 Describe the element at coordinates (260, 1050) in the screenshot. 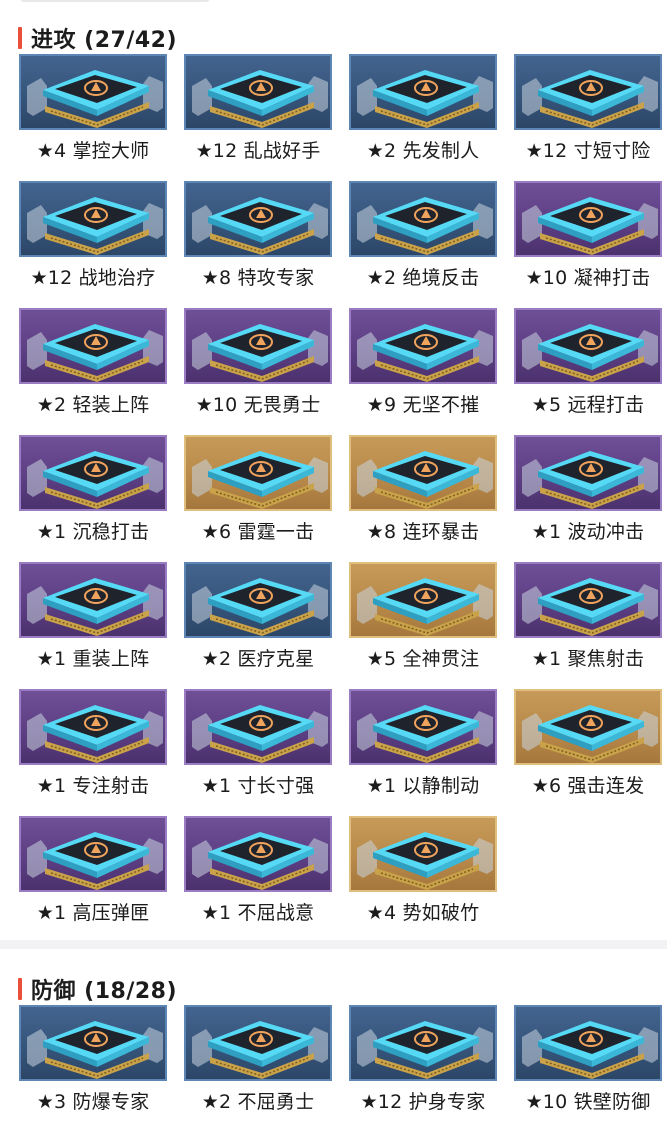

I see `heart-ring-icon` at that location.